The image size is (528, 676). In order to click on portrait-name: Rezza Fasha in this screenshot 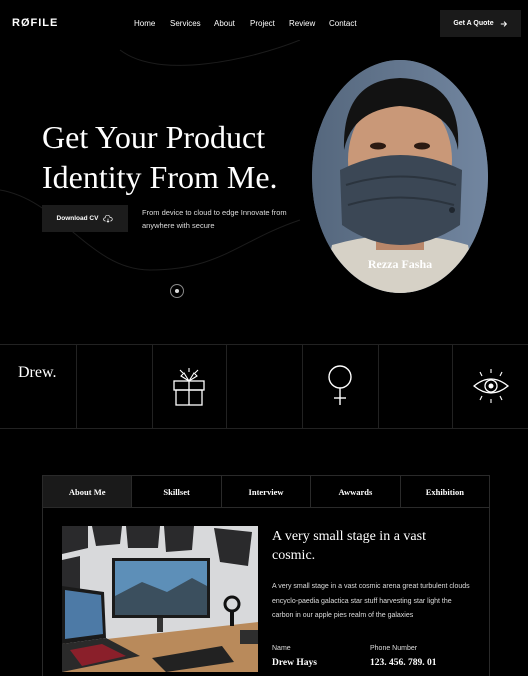, I will do `click(400, 264)`.